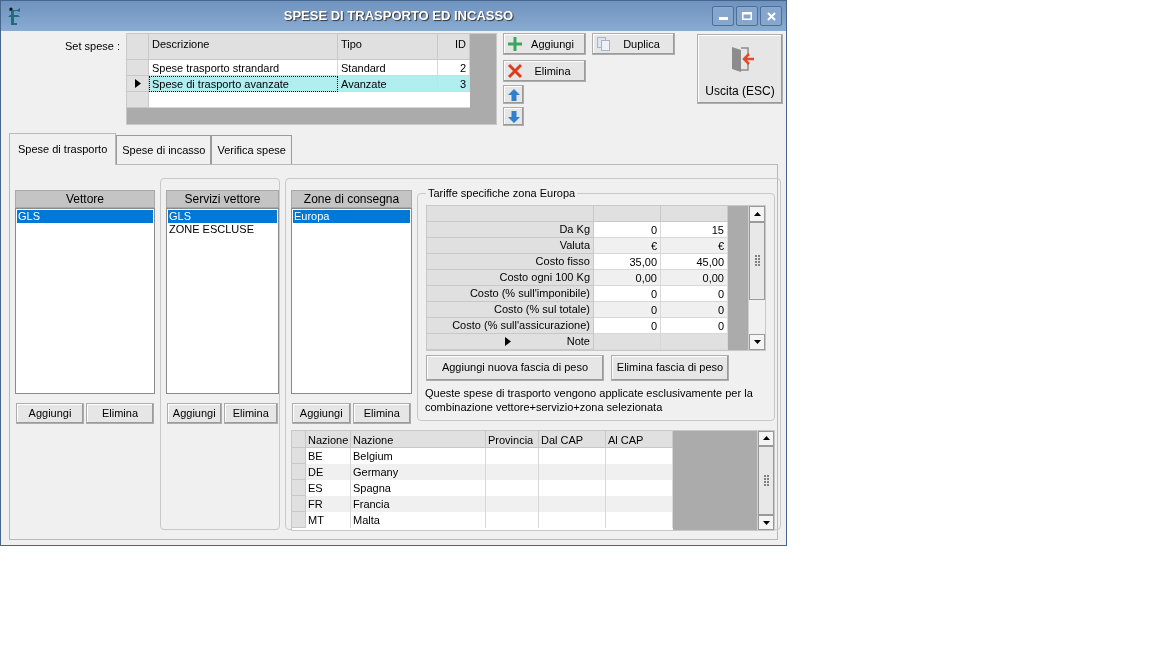  Describe the element at coordinates (243, 68) in the screenshot. I see `table-cell: Spese trasporto strandard` at that location.